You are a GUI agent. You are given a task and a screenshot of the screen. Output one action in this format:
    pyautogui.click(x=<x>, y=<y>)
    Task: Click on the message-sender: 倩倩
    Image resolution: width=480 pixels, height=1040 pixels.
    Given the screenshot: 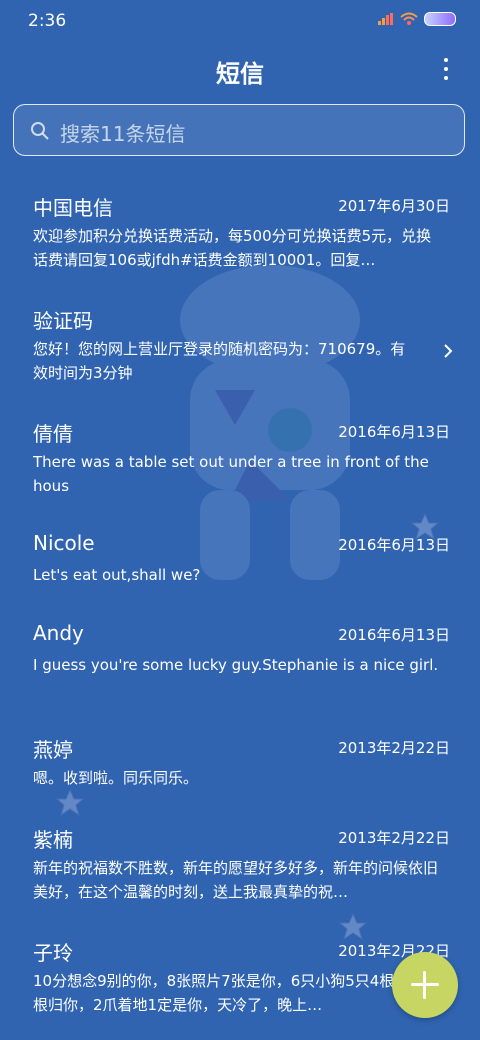 What is the action you would take?
    pyautogui.click(x=53, y=434)
    